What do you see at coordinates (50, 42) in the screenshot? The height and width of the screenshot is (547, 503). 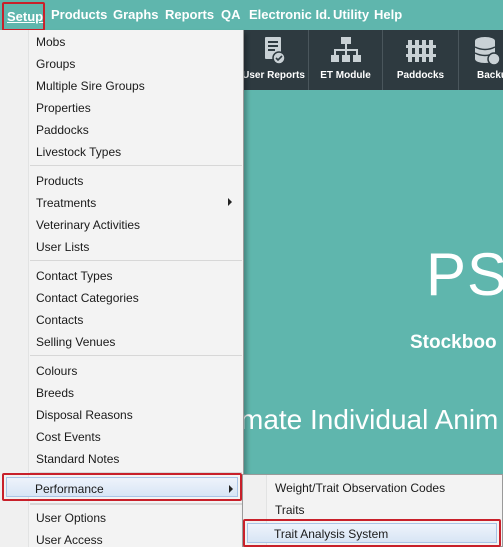 I see `menu-item-mobs: Mobs` at bounding box center [50, 42].